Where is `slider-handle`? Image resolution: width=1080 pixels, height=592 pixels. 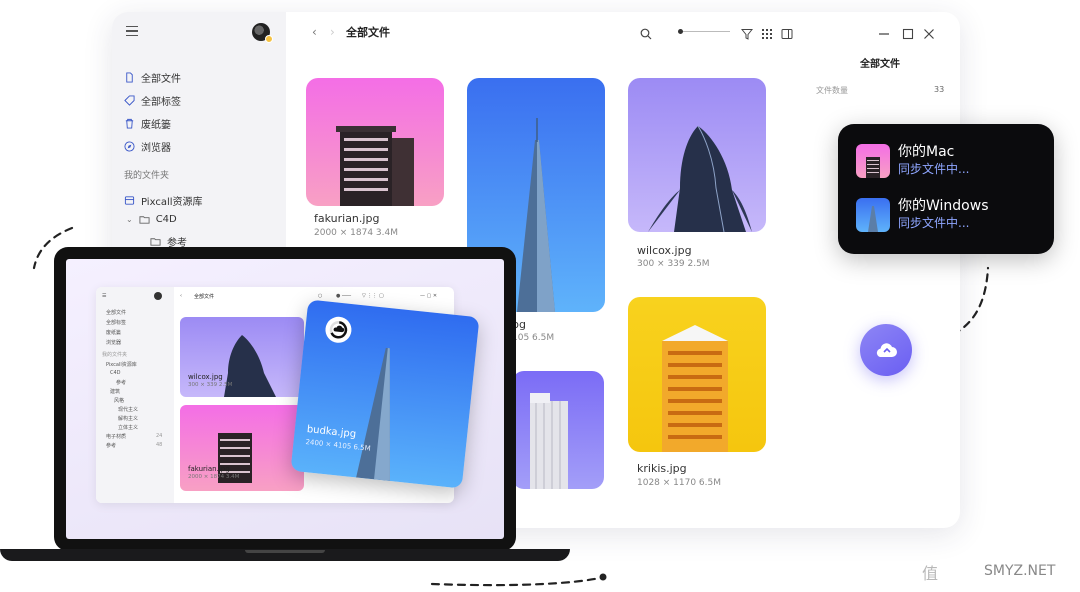
slider-handle is located at coordinates (680, 31).